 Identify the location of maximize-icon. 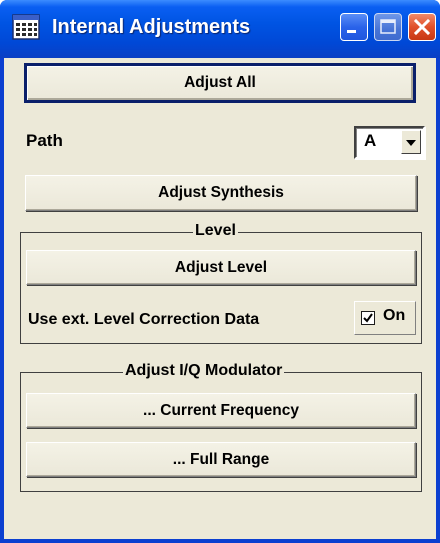
(388, 26).